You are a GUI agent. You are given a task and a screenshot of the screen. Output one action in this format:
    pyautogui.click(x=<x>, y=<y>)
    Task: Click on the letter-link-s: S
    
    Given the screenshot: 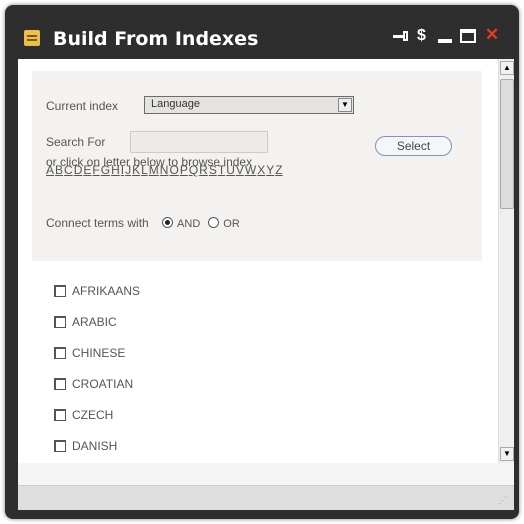 What is the action you would take?
    pyautogui.click(x=213, y=170)
    